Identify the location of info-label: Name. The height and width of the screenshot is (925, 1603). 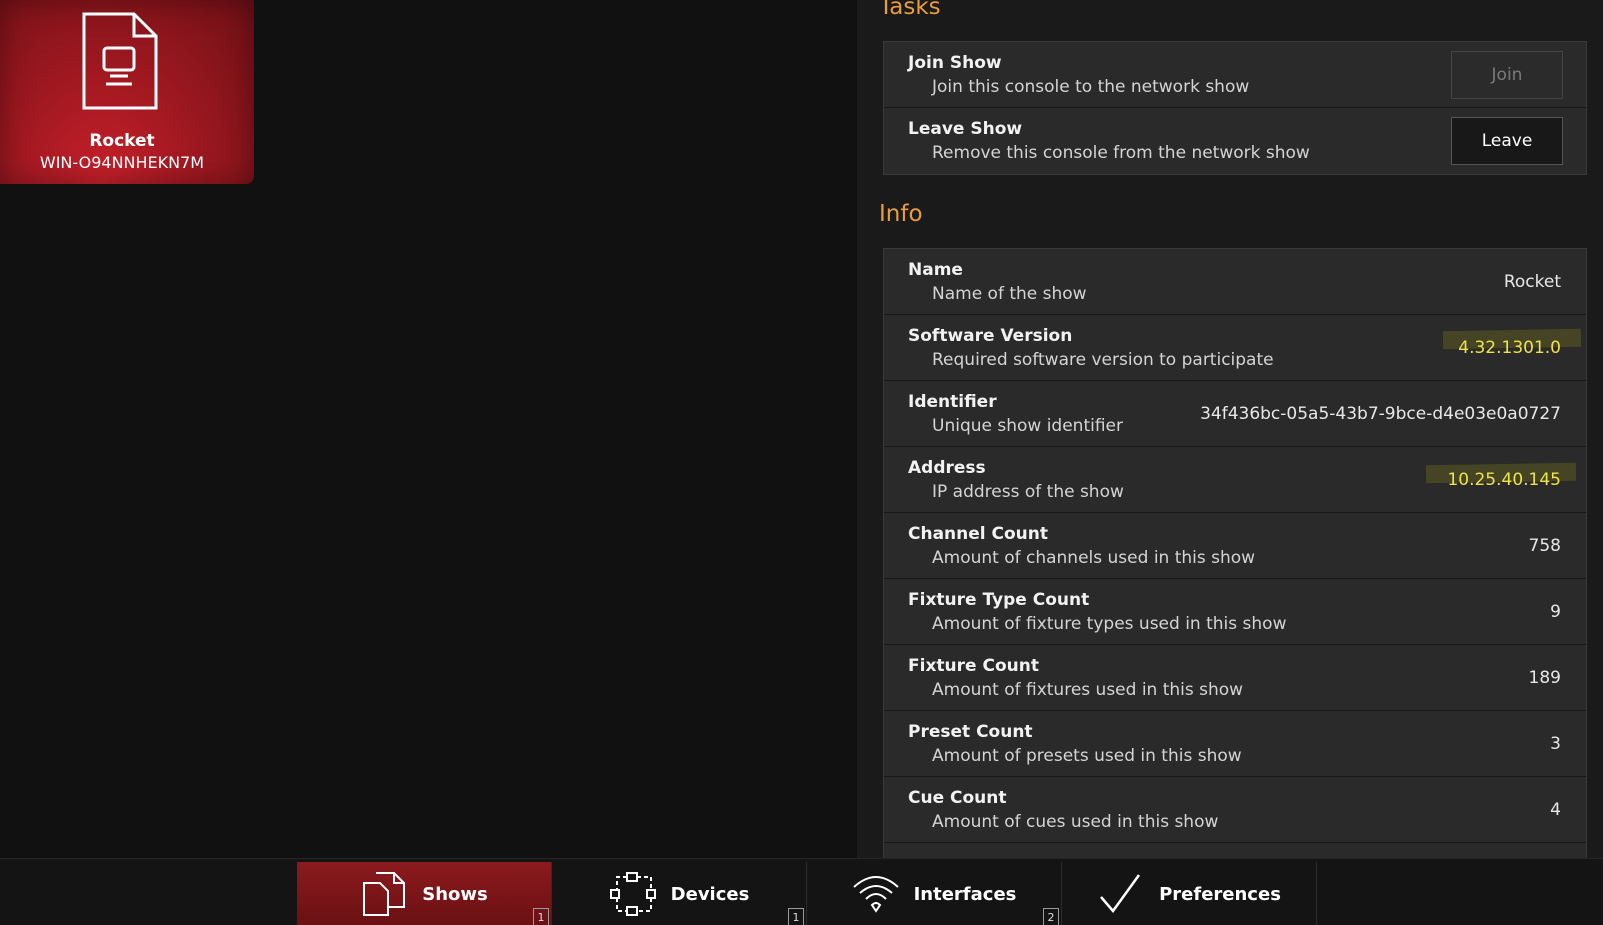
(935, 270).